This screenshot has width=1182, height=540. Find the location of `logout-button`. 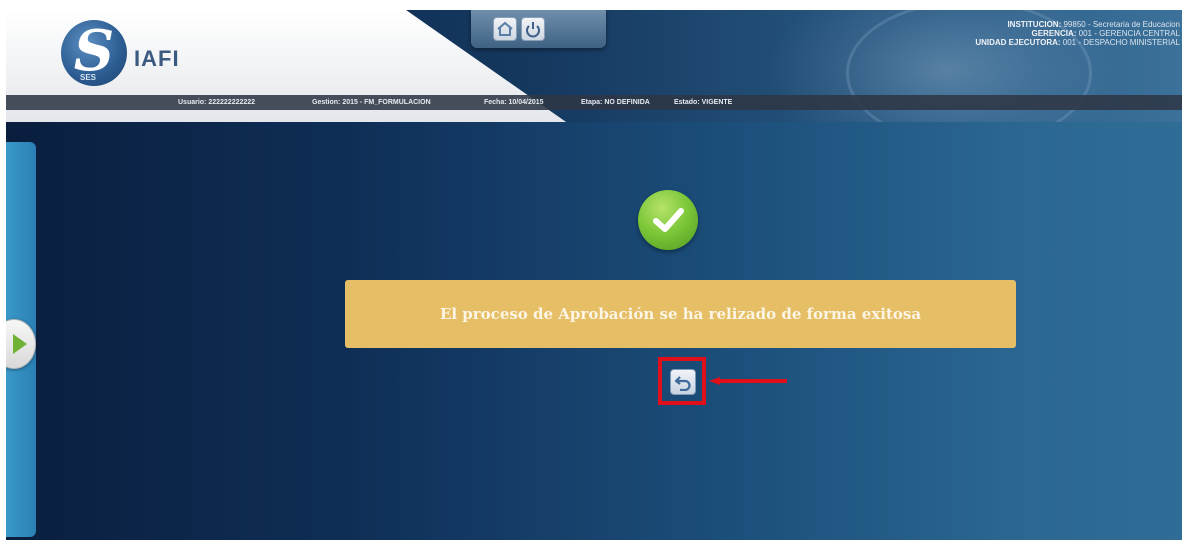

logout-button is located at coordinates (533, 29).